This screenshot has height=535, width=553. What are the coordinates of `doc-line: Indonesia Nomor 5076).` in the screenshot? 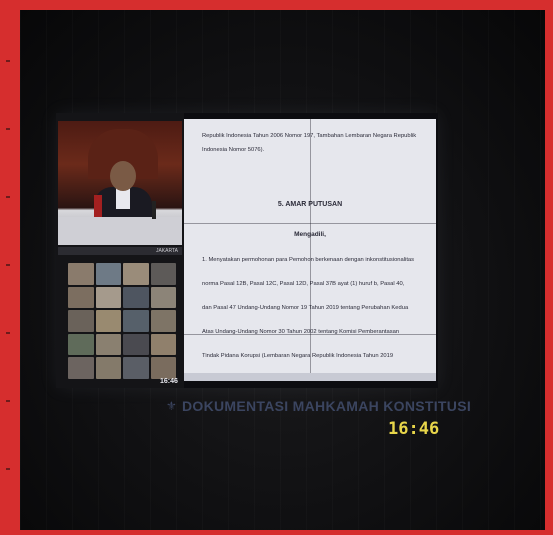 It's located at (233, 150).